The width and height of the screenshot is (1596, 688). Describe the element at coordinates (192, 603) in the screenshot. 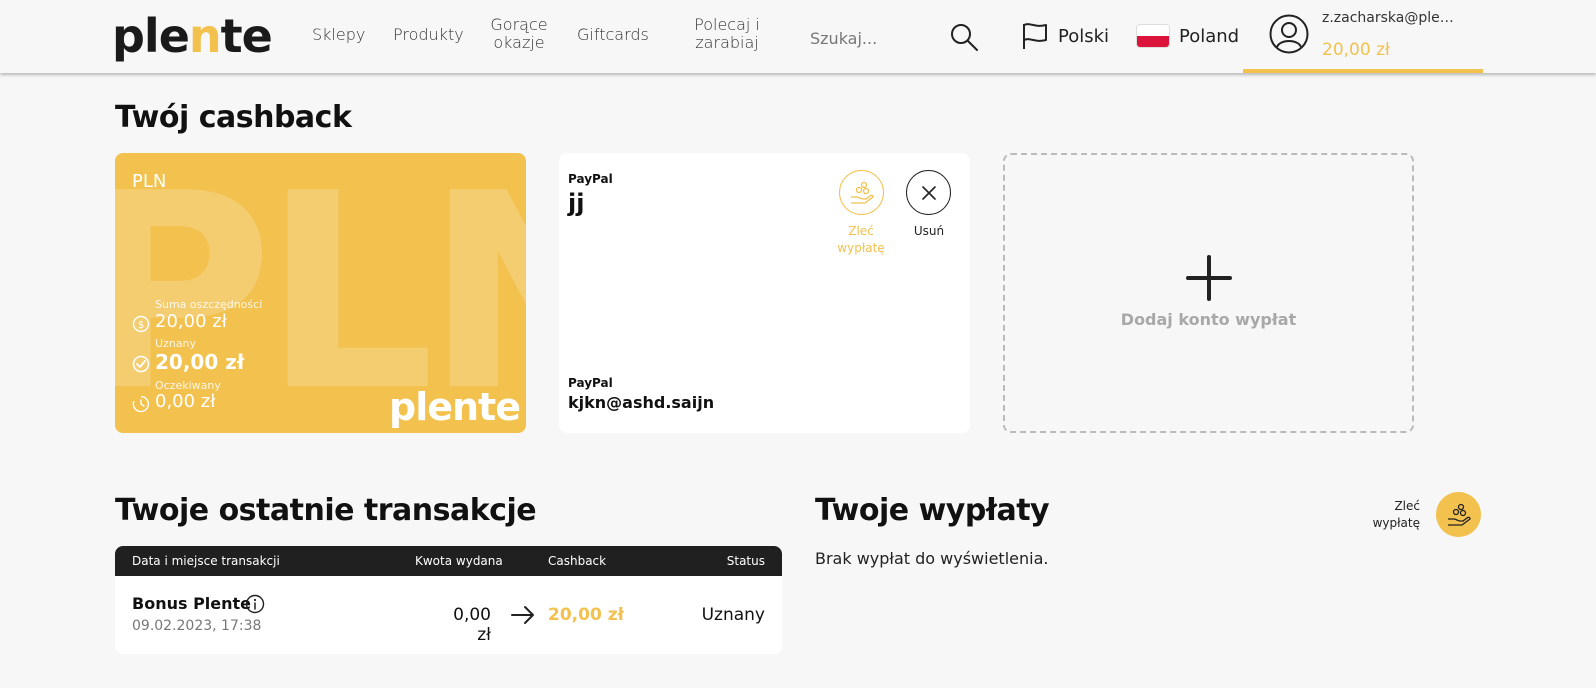

I see `transaction-title: Bonus Plente` at that location.